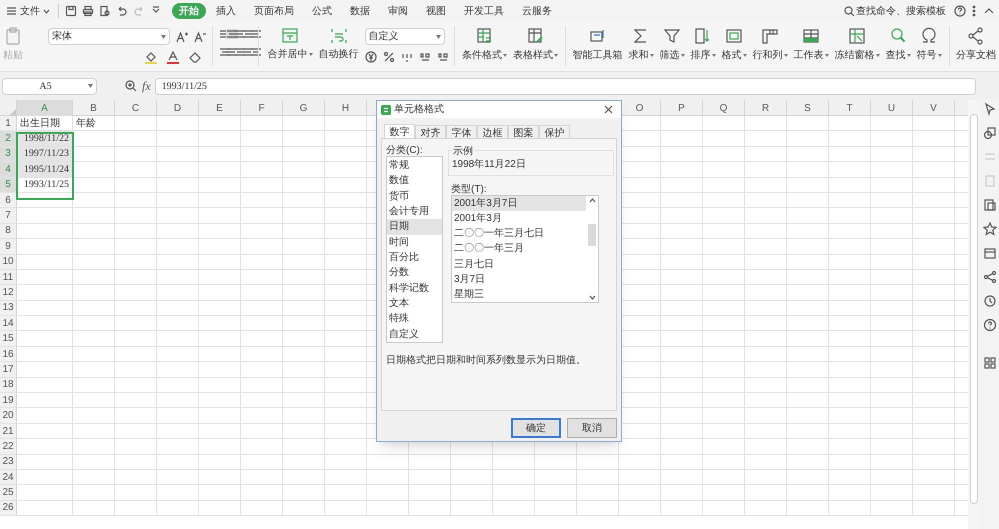 Image resolution: width=999 pixels, height=529 pixels. I want to click on justify-icon, so click(248, 52).